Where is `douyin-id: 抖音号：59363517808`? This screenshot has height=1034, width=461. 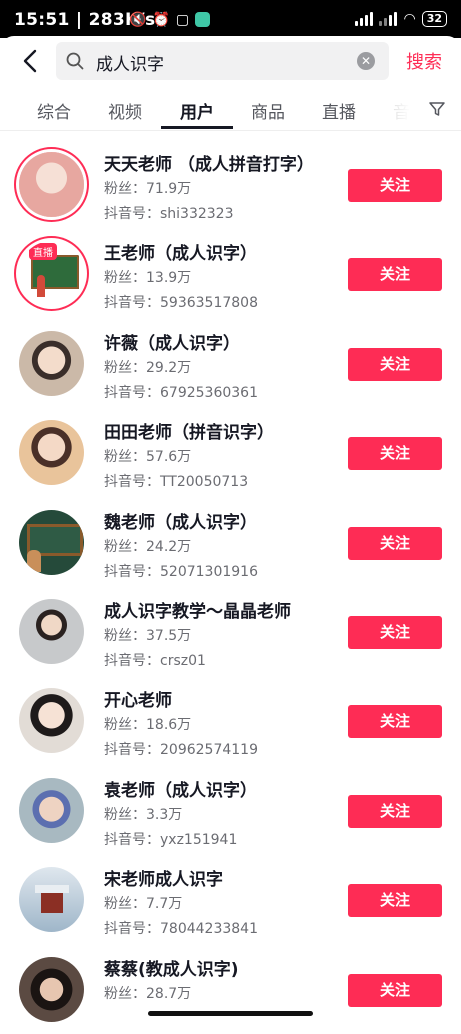 douyin-id: 抖音号：59363517808 is located at coordinates (181, 303).